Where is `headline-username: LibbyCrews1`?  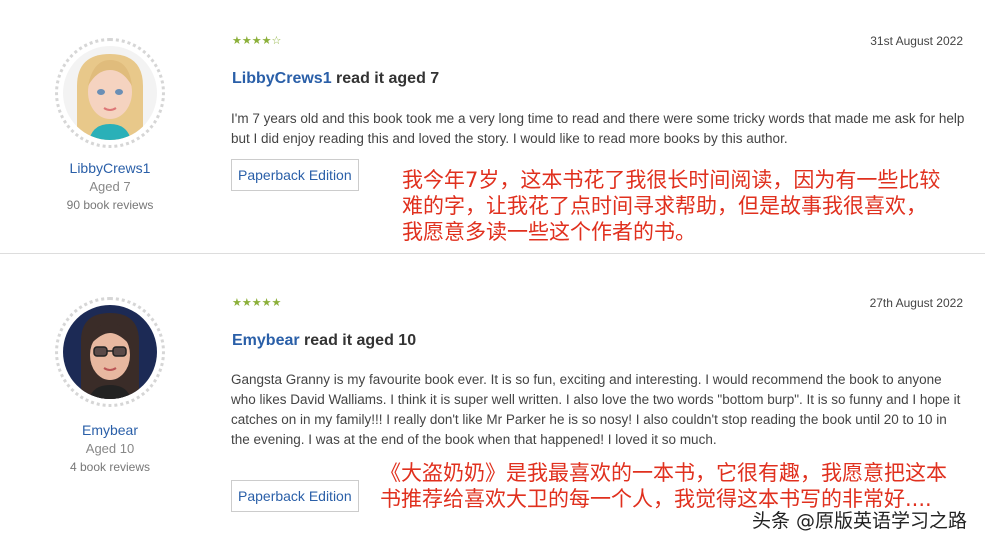 headline-username: LibbyCrews1 is located at coordinates (282, 78).